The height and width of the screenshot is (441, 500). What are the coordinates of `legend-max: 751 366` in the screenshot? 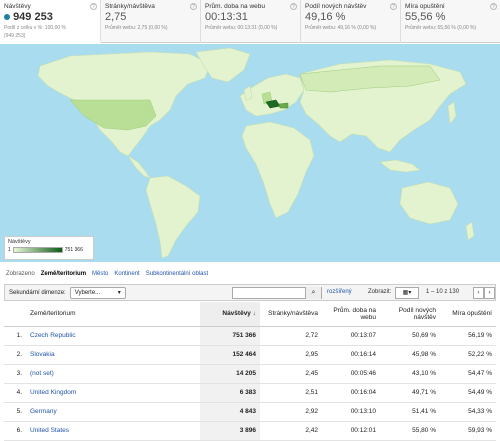 It's located at (73, 250).